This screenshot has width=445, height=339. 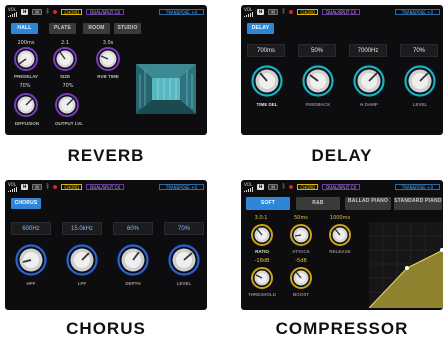 What do you see at coordinates (340, 251) in the screenshot?
I see `release-label: RELEASE` at bounding box center [340, 251].